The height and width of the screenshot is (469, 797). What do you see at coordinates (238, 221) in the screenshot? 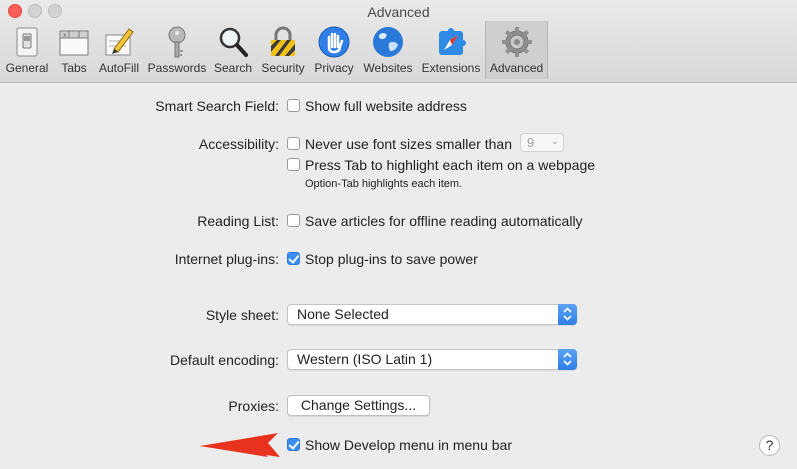
I see `reading-list-label: Reading List:` at bounding box center [238, 221].